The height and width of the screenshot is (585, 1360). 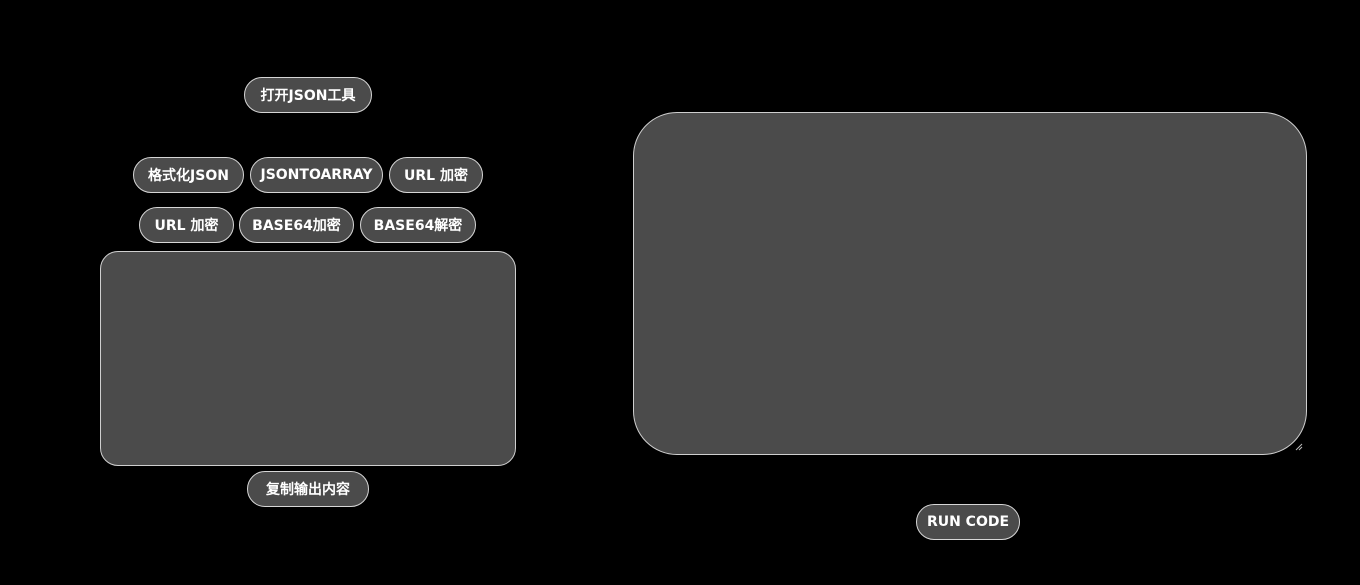 What do you see at coordinates (968, 522) in the screenshot?
I see `run-code-button: RUN CODE` at bounding box center [968, 522].